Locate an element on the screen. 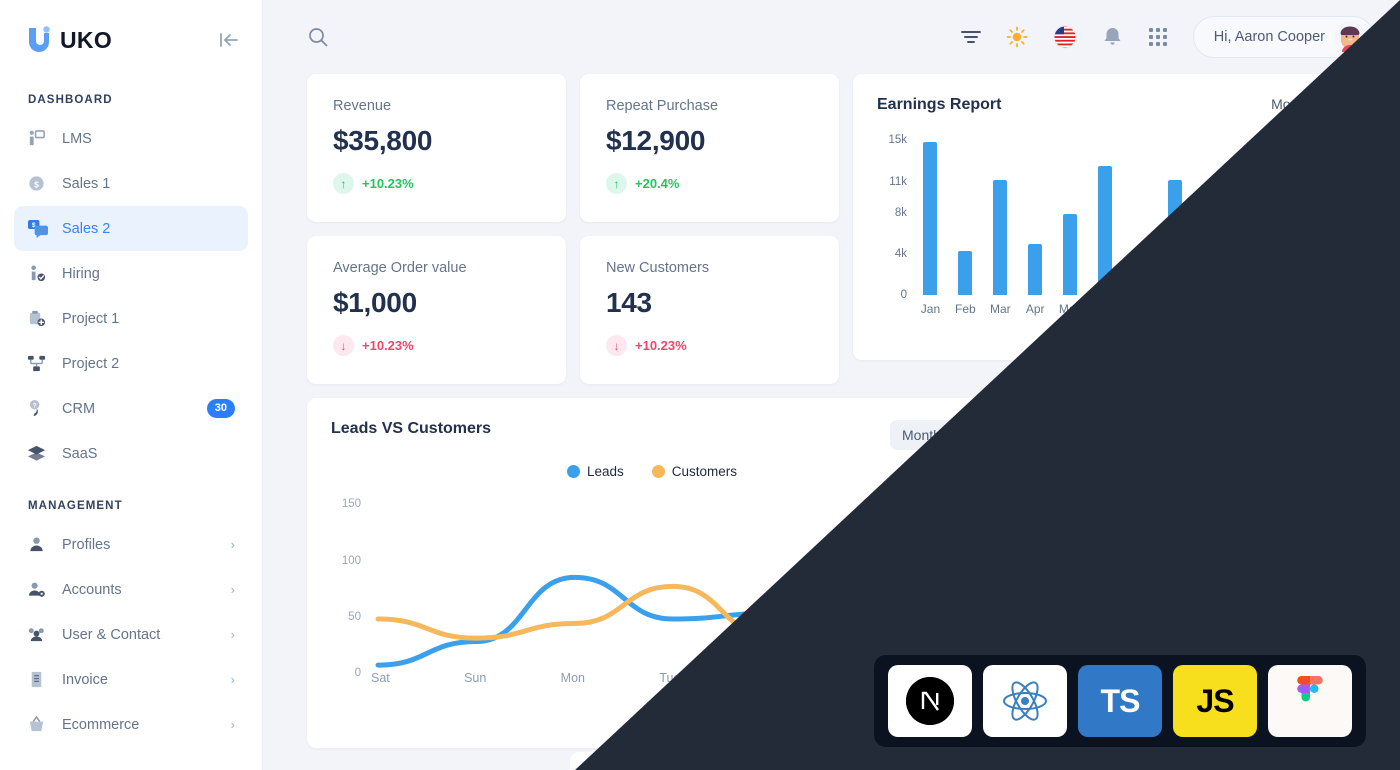  sidebar-section-dashboard-title: DASHBOARD is located at coordinates (70, 100).